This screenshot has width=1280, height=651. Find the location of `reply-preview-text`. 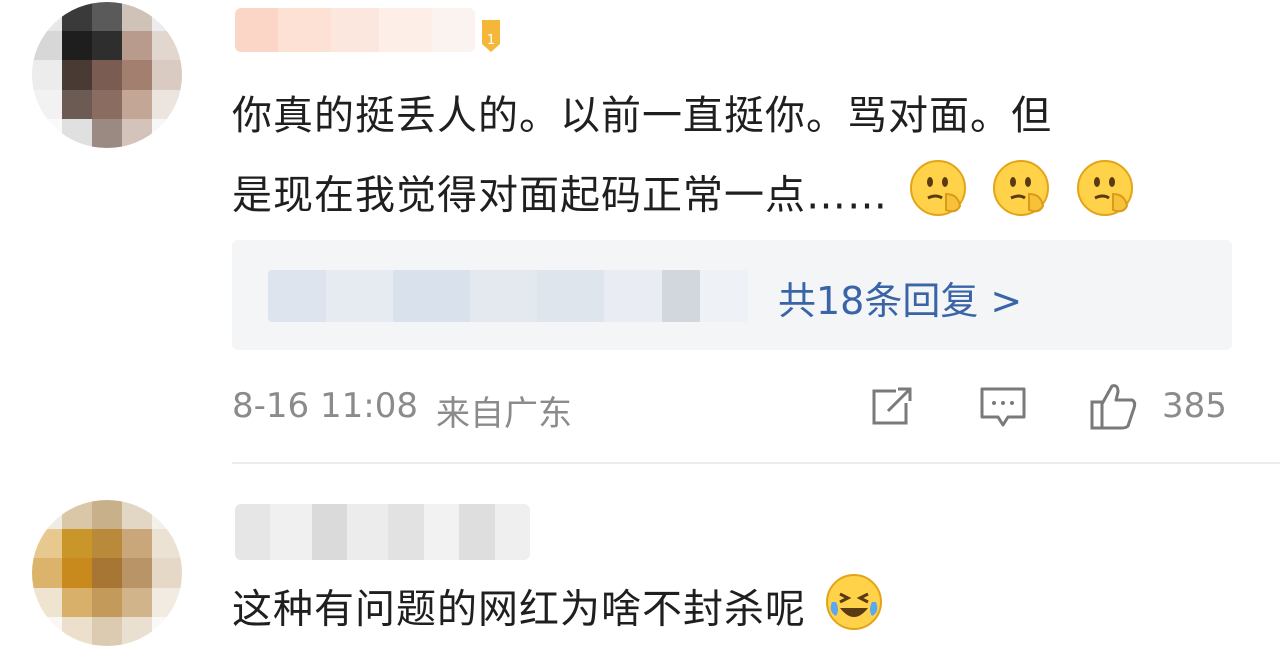

reply-preview-text is located at coordinates (508, 296).